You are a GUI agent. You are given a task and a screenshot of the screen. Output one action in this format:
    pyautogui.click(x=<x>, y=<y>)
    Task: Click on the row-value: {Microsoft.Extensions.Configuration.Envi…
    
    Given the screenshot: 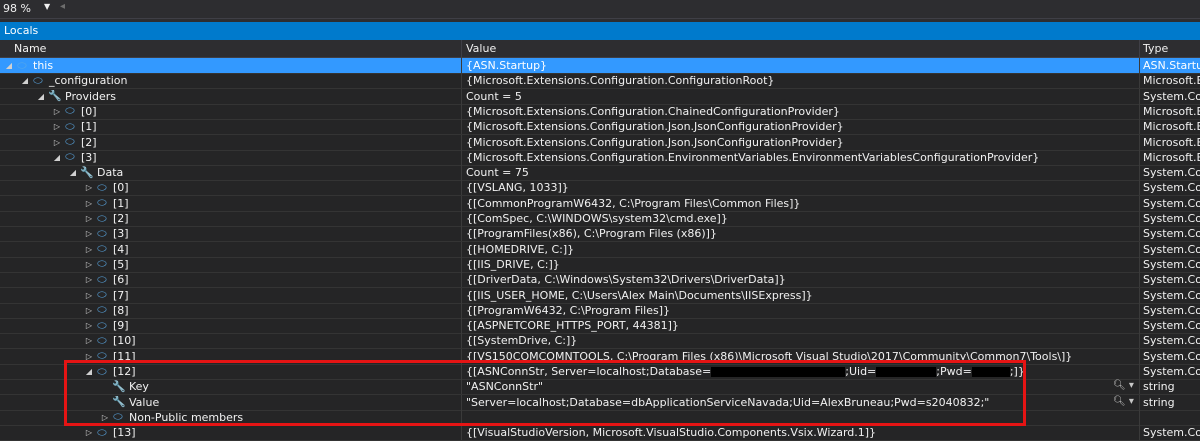 What is the action you would take?
    pyautogui.click(x=753, y=157)
    